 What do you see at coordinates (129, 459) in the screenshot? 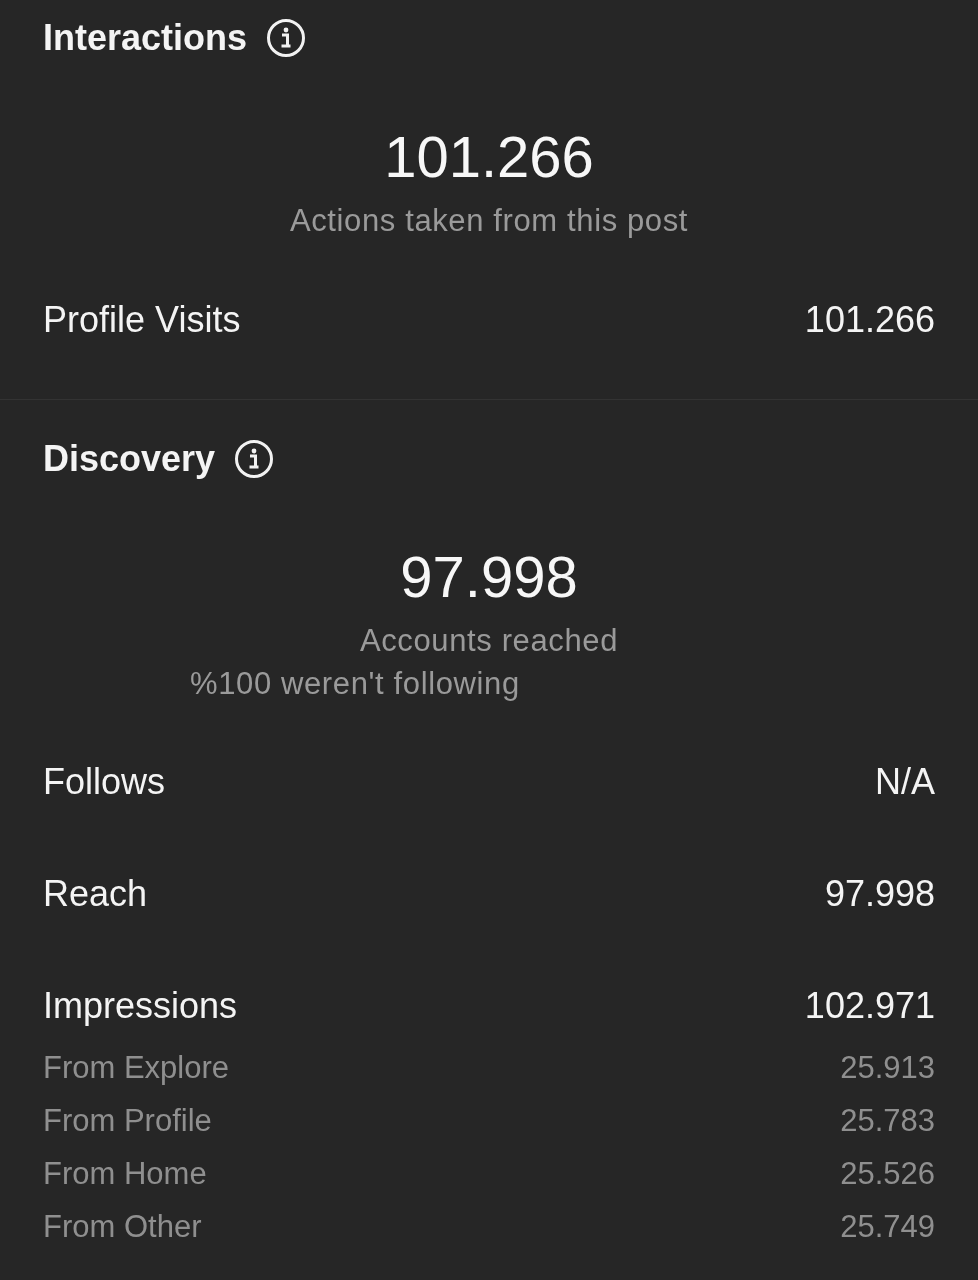
I see `section-title: Discovery` at bounding box center [129, 459].